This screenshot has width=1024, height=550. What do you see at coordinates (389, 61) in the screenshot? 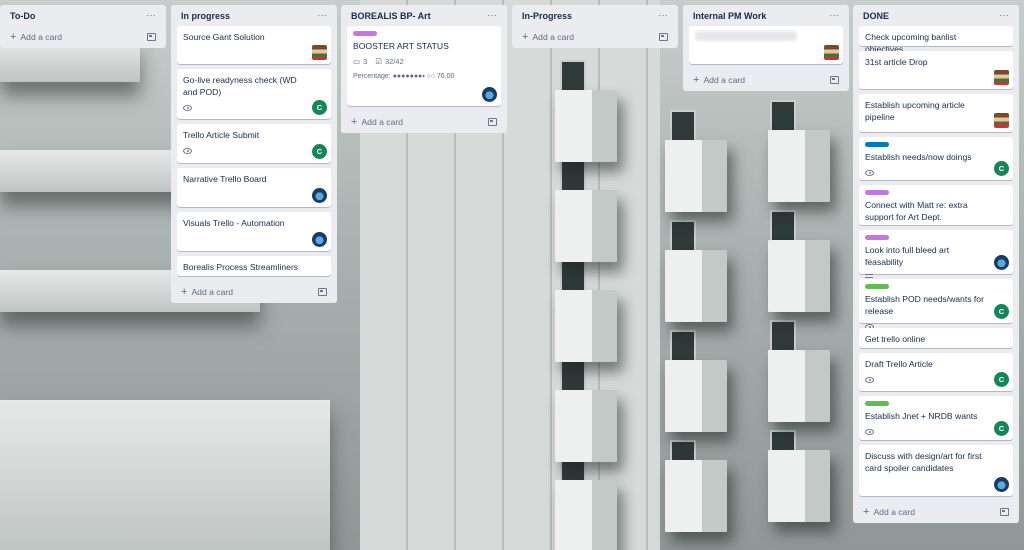
I see `checklist-badge: ☑ 32/42` at bounding box center [389, 61].